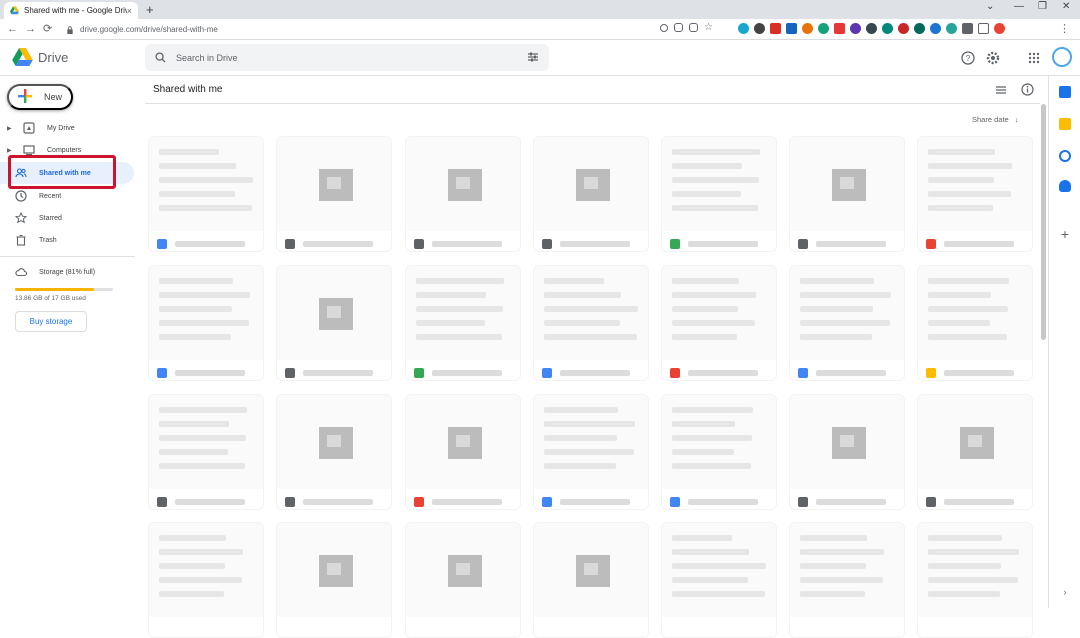 This screenshot has width=1080, height=638. Describe the element at coordinates (1065, 186) in the screenshot. I see `contacts-icon` at that location.